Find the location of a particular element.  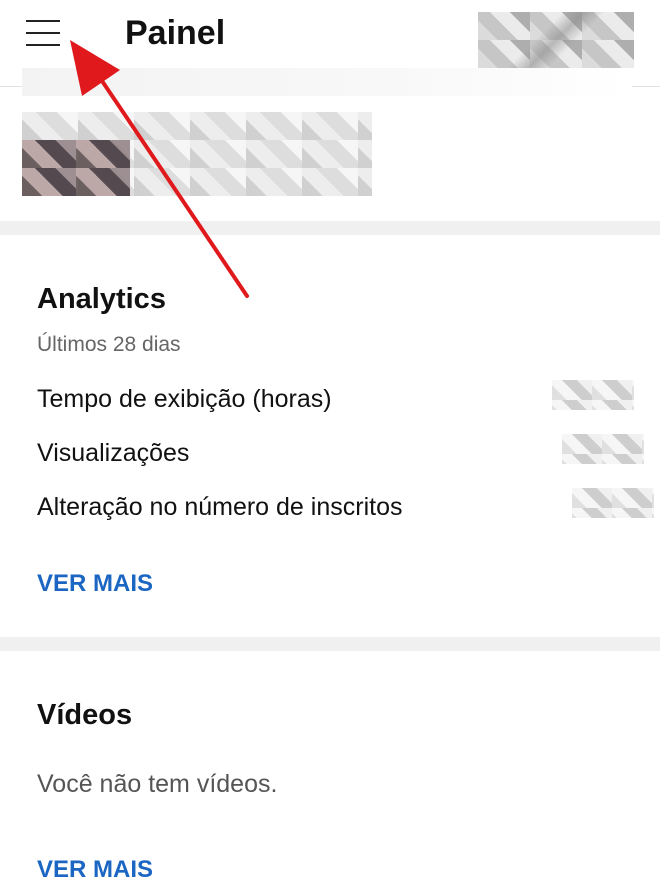

videos-card-title: Vídeos is located at coordinates (85, 715).